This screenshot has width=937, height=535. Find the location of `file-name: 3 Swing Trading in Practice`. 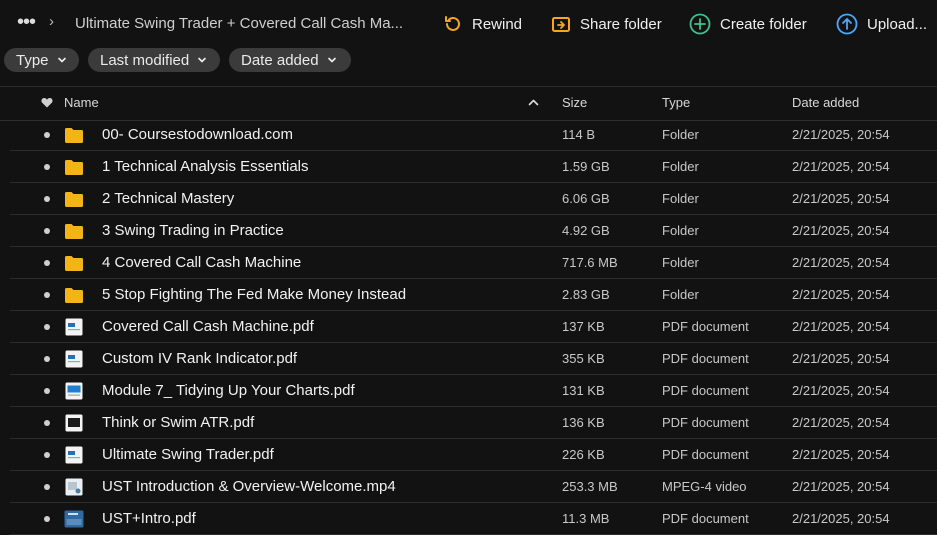

file-name: 3 Swing Trading in Practice is located at coordinates (193, 230).